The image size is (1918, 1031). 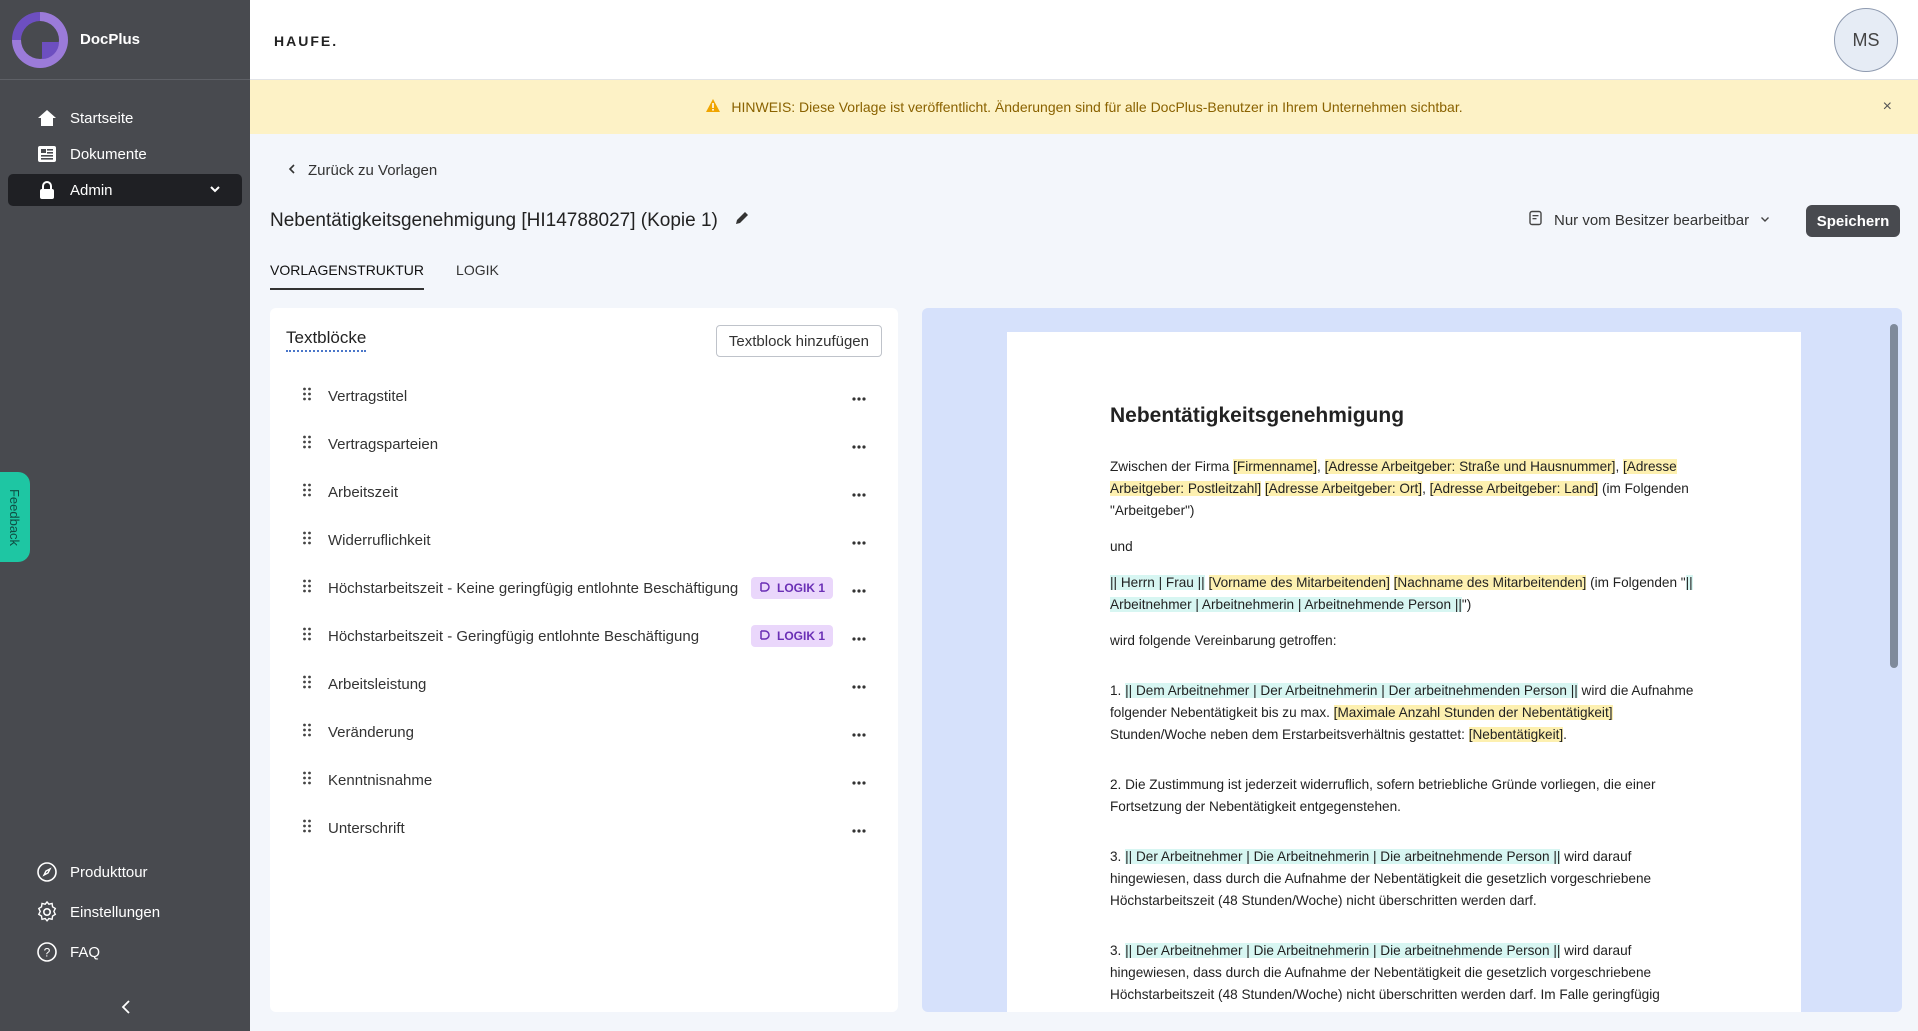 I want to click on add-textblock-button: Textblock hinzufügen, so click(x=798, y=341).